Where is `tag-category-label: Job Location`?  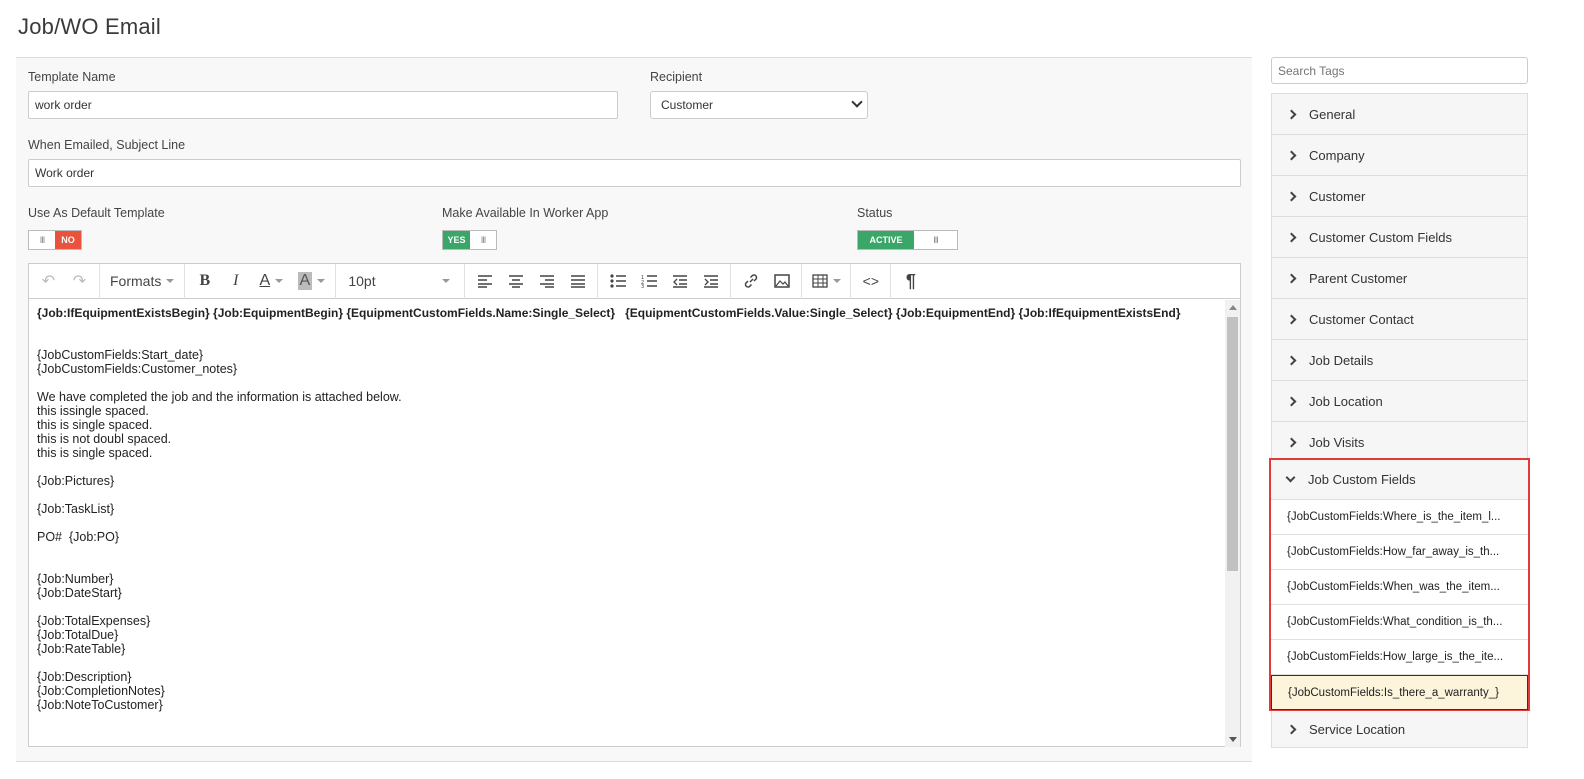 tag-category-label: Job Location is located at coordinates (1346, 401).